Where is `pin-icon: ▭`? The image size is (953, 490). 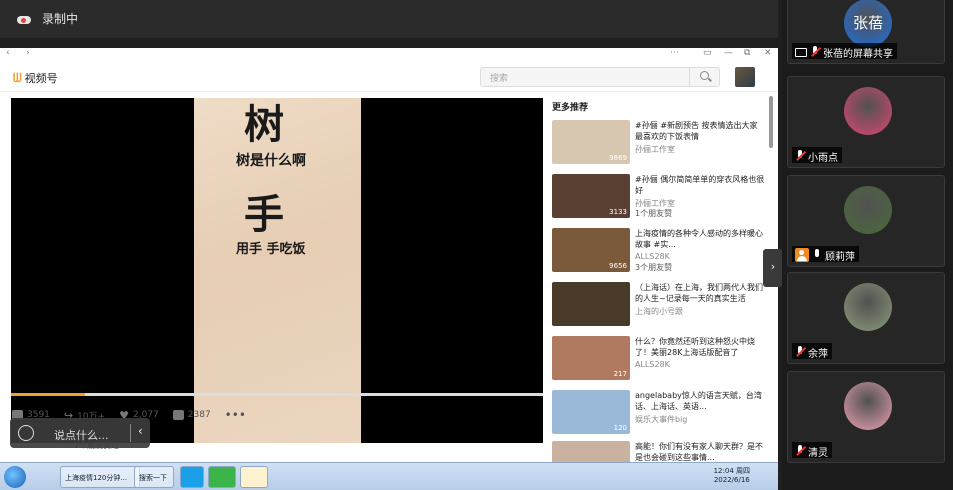 pin-icon: ▭ is located at coordinates (707, 53).